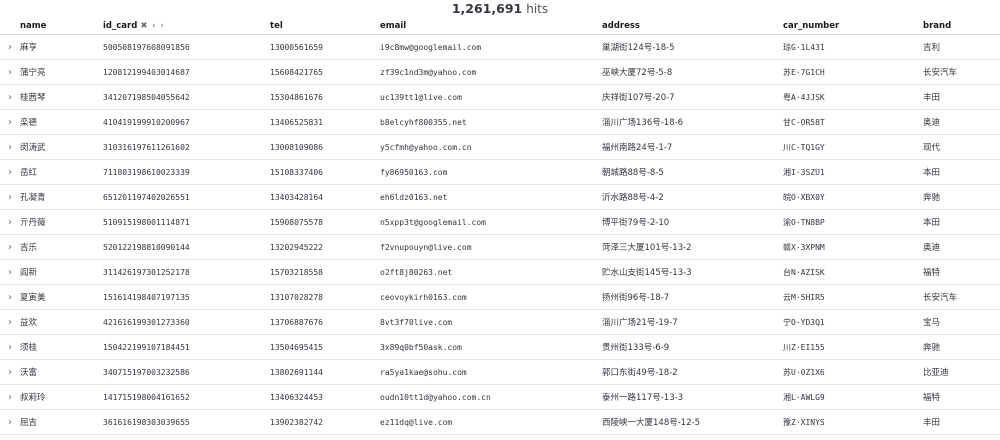 This screenshot has width=1000, height=440. I want to click on cell-tel: 13107028278, so click(325, 297).